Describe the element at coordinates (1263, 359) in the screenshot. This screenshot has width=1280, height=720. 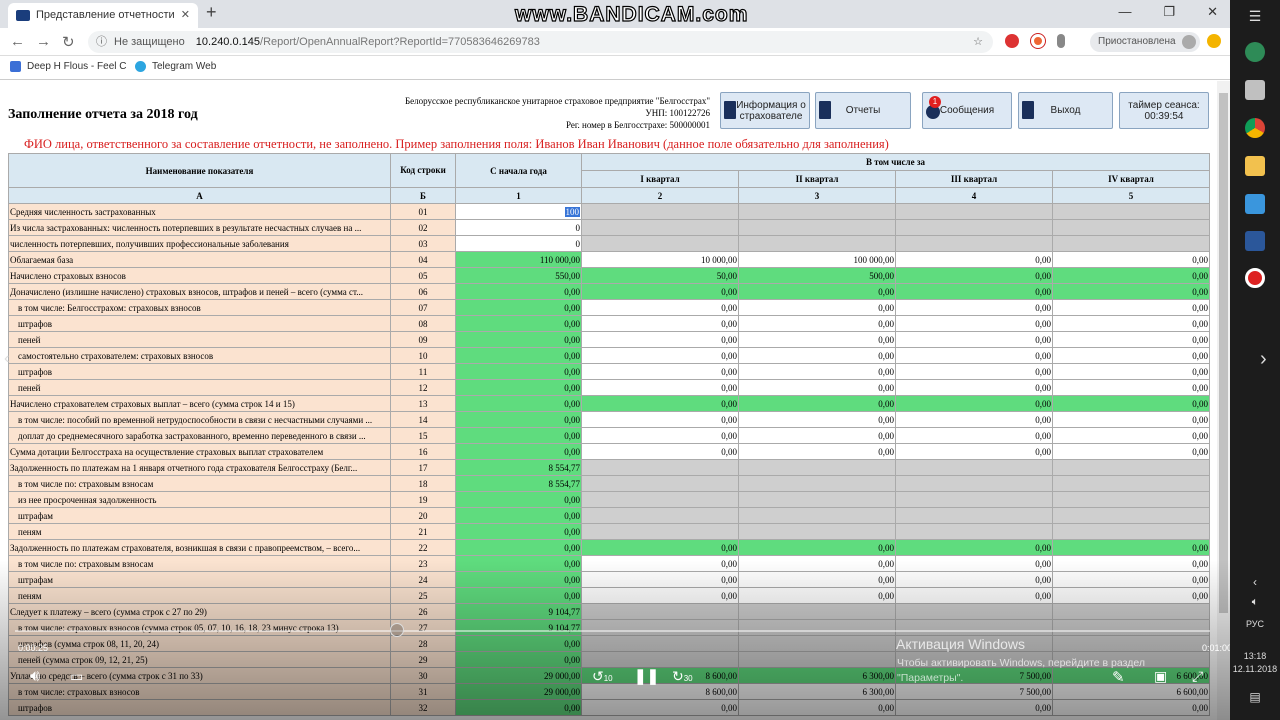
I see `next-arrow-icon: ›` at that location.